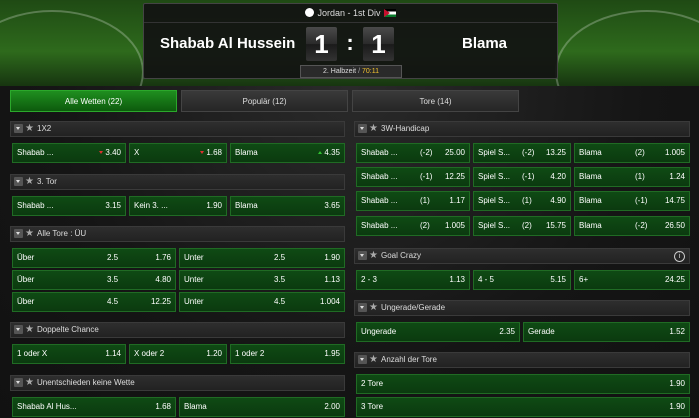  I want to click on odd-cell: Shabab Al Hus... 1.68, so click(94, 407).